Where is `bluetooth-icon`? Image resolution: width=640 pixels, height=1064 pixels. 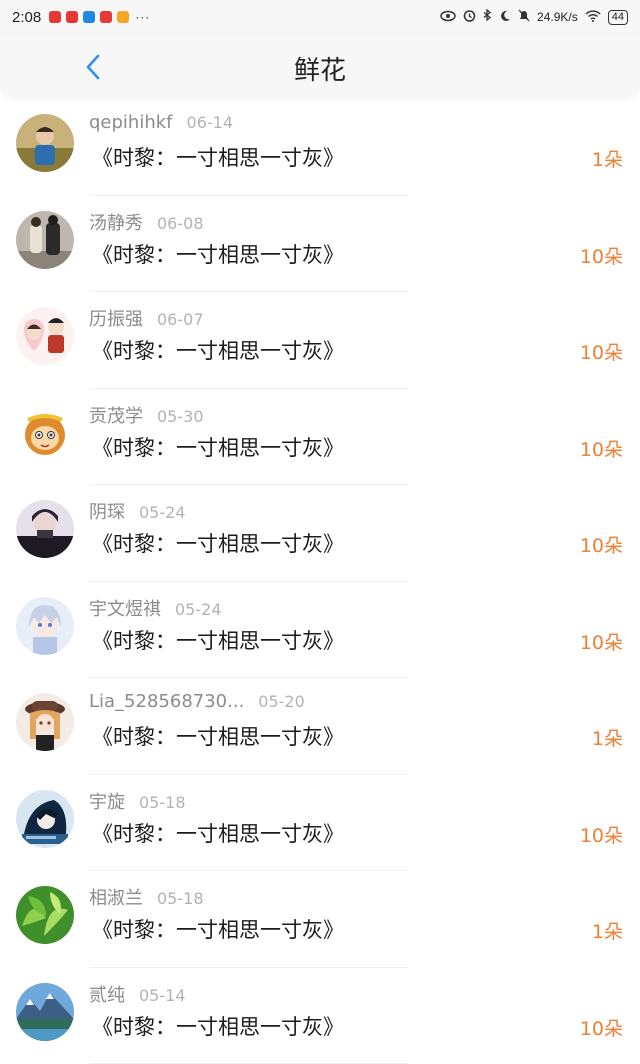 bluetooth-icon is located at coordinates (487, 17).